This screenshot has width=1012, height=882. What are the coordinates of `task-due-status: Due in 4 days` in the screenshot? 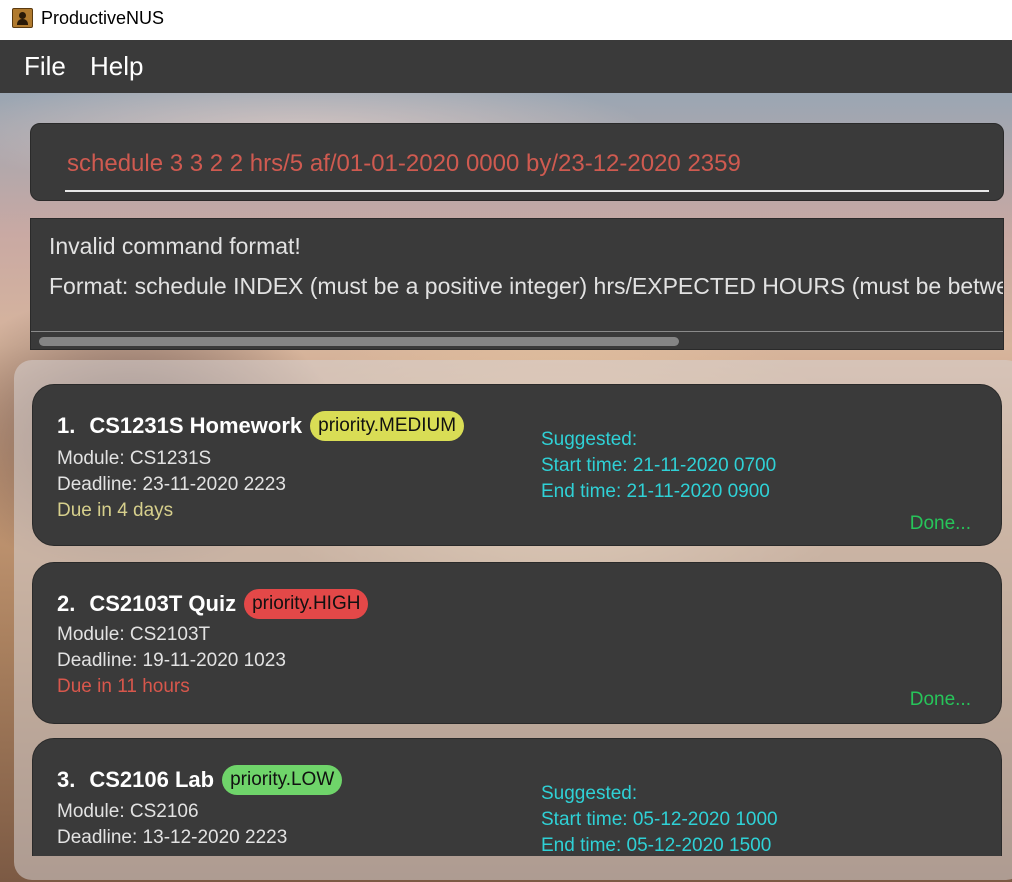 It's located at (115, 510).